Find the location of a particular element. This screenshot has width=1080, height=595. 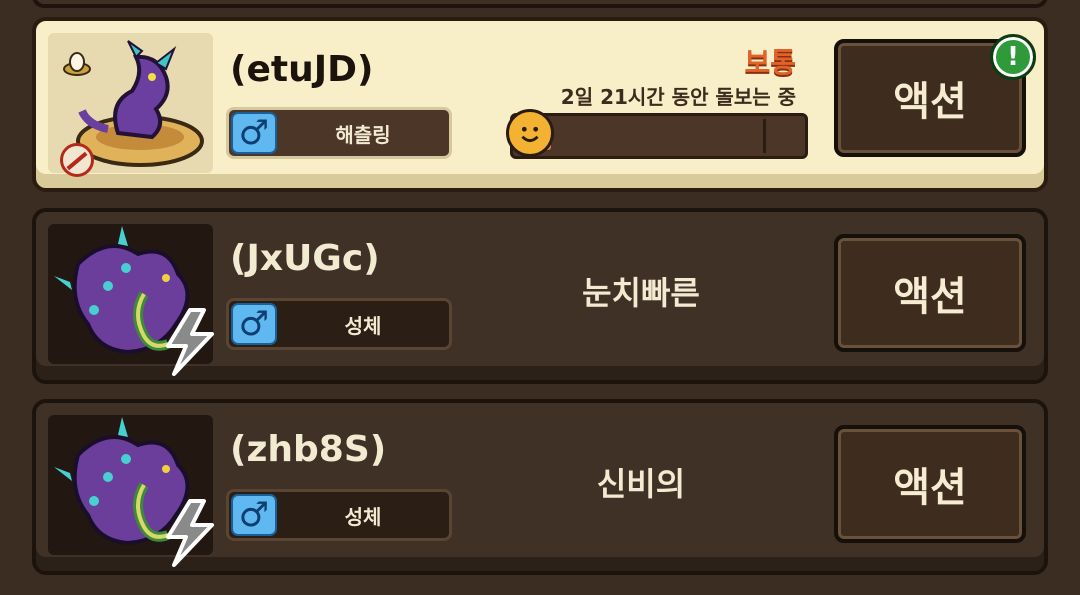

growth-stage-label: 해츨링 is located at coordinates (363, 134).